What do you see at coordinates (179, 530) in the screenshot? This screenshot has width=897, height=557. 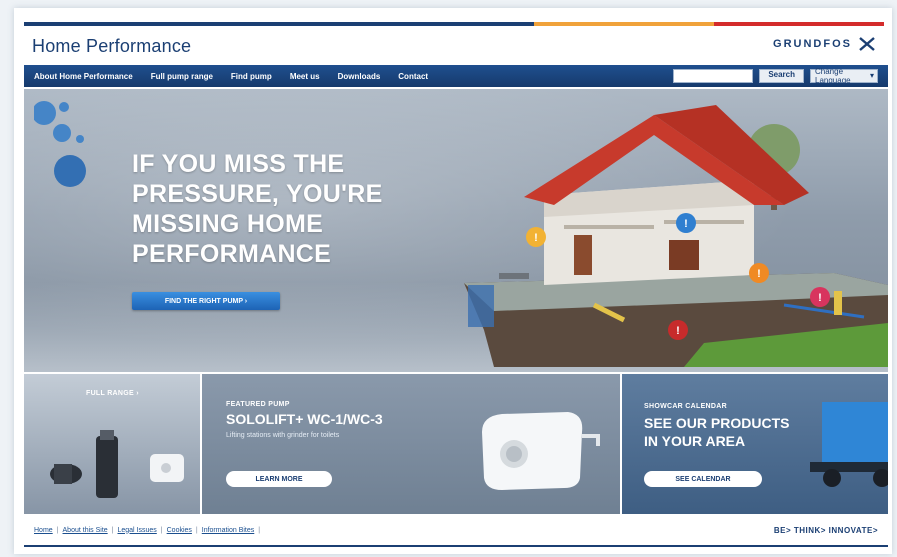 I see `footer-link-cookies: Cookies` at bounding box center [179, 530].